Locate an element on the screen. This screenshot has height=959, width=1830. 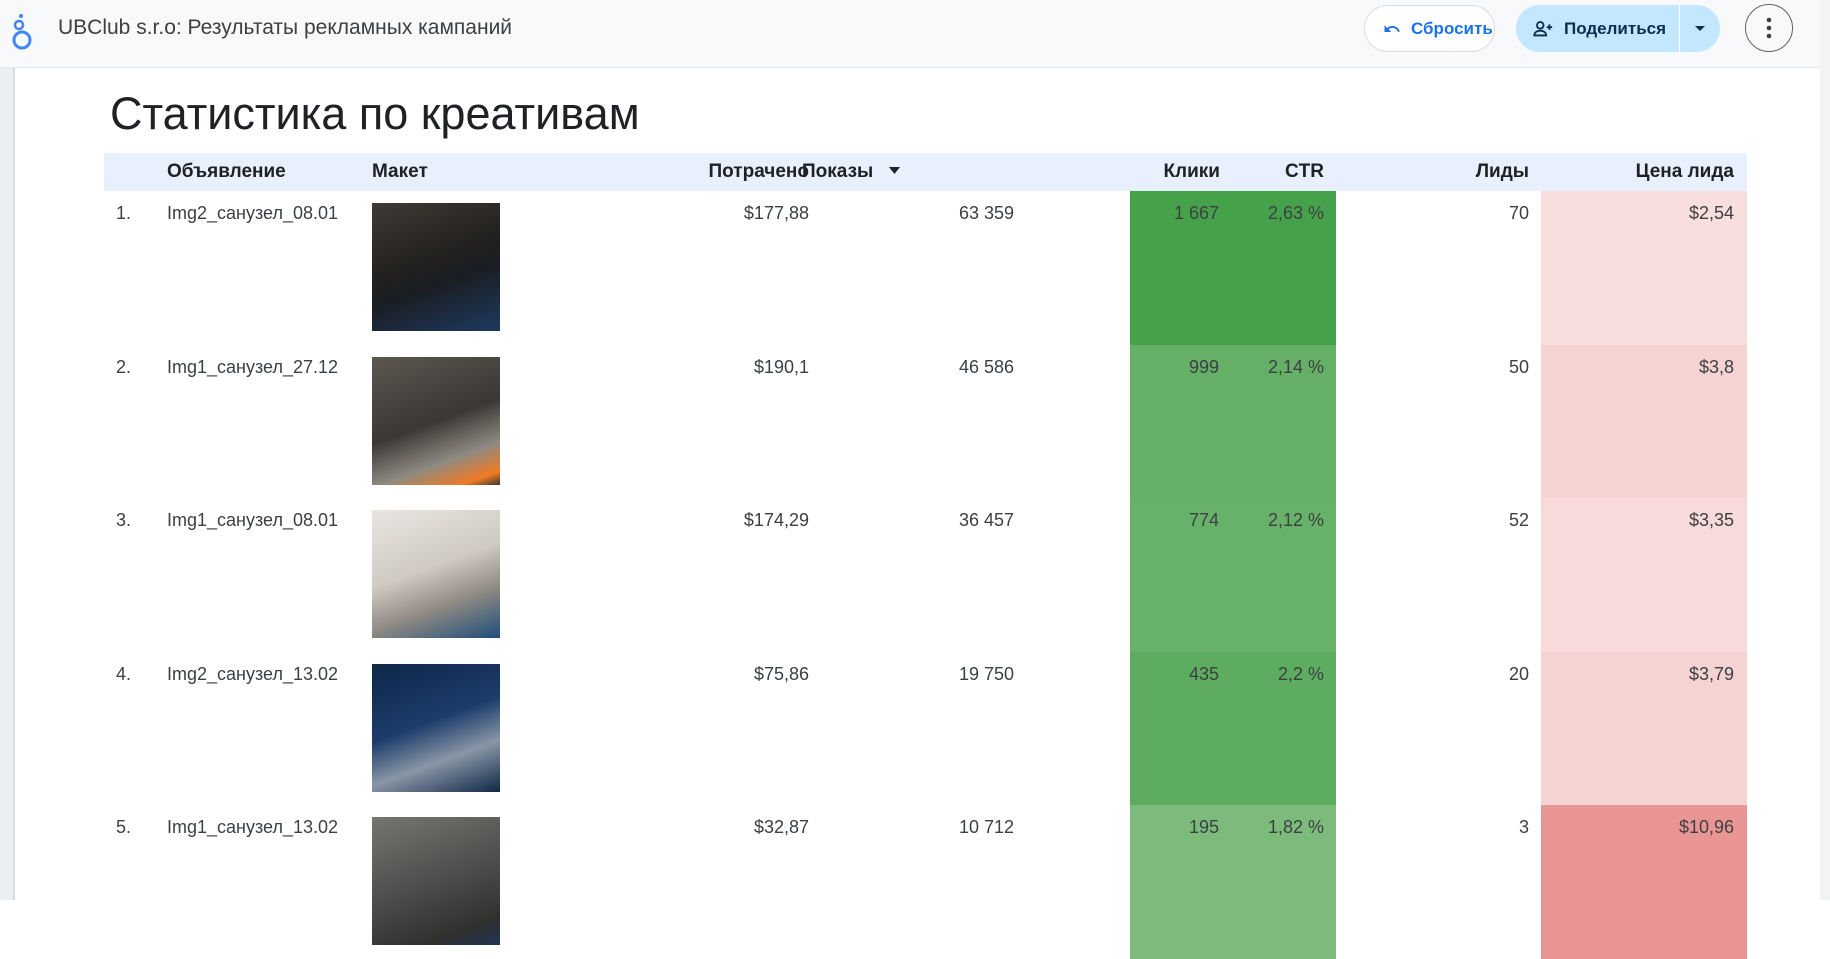
cost-per-lead-value: $3,35 is located at coordinates (1711, 520).